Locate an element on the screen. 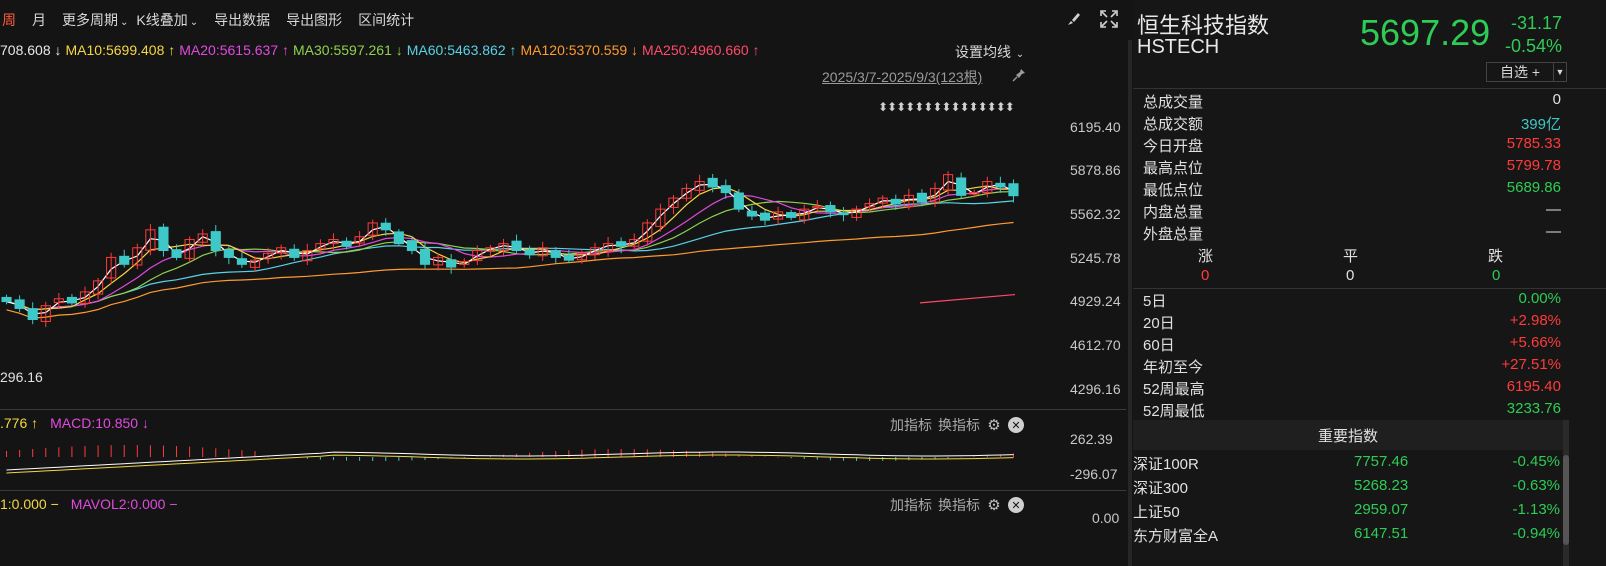  fullscreen-icon is located at coordinates (1109, 19).